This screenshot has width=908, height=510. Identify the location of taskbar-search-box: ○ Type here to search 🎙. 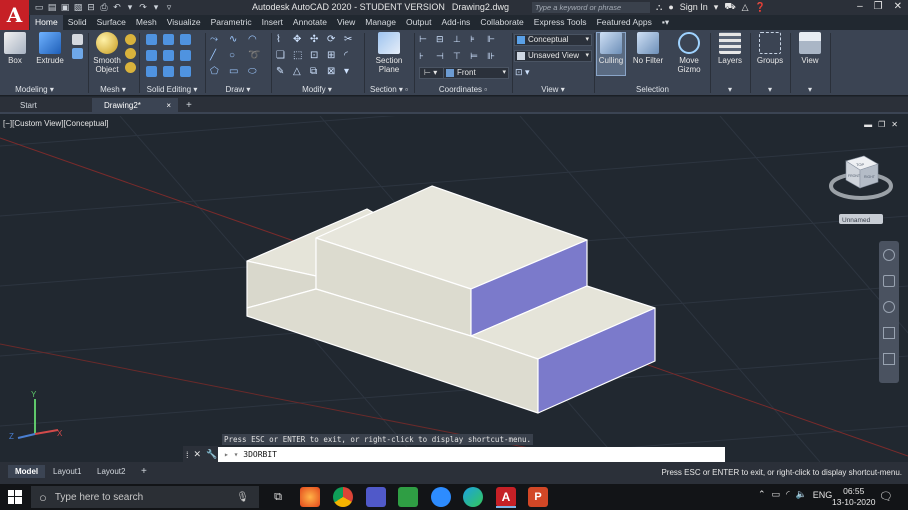
(145, 497).